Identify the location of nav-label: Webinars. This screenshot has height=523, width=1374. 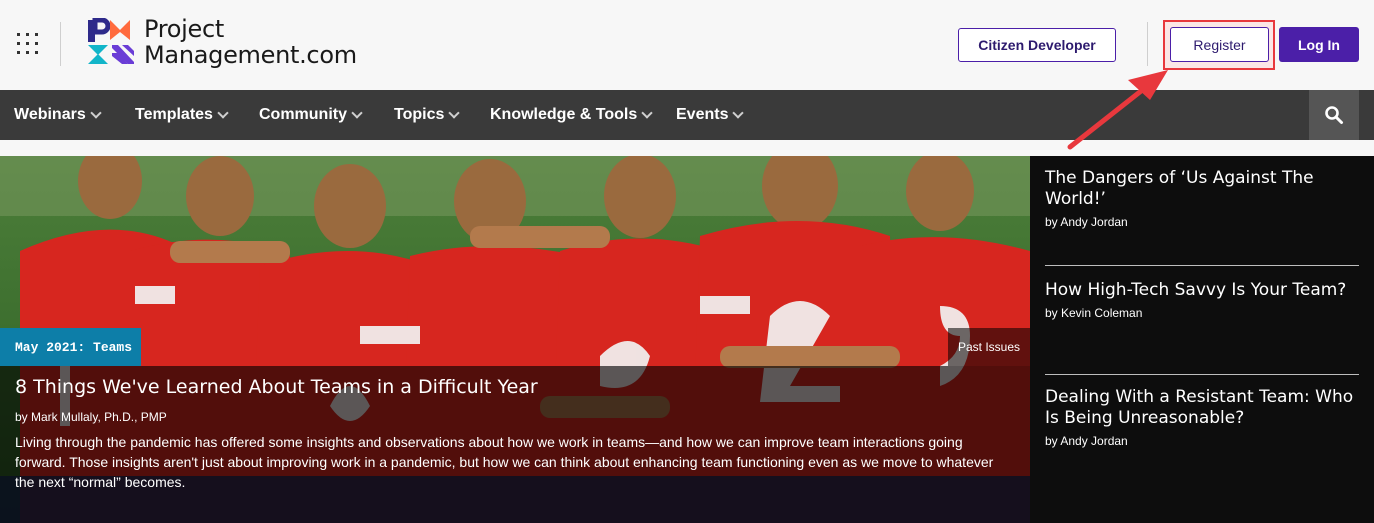
(50, 114).